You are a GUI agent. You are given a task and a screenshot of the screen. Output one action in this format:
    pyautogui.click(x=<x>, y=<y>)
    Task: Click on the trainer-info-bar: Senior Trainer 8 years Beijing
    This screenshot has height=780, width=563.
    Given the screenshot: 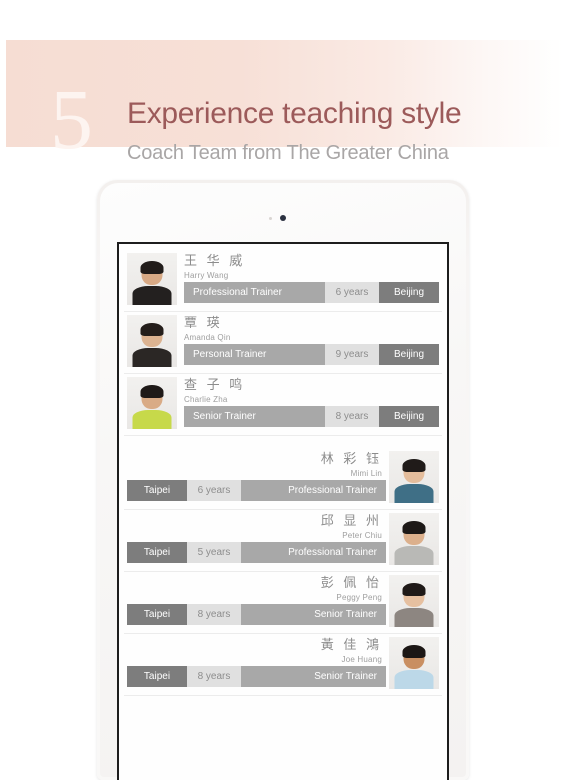 What is the action you would take?
    pyautogui.click(x=283, y=416)
    